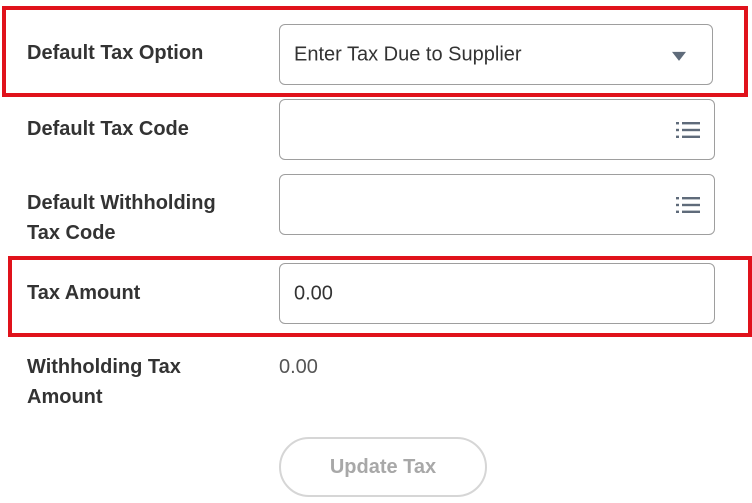 This screenshot has width=752, height=503. I want to click on default-withholding-tax-code-prompt, so click(497, 204).